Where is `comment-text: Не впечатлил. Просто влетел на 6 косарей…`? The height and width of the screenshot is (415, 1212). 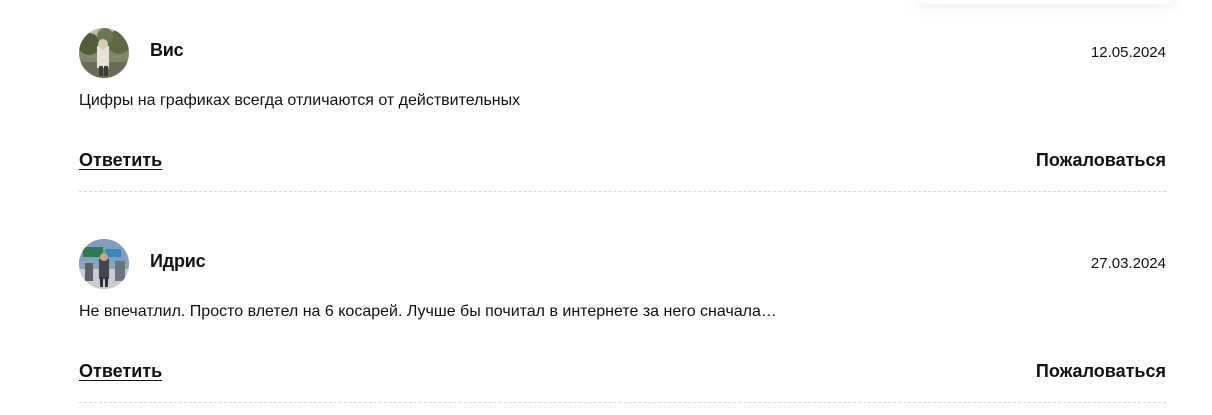 comment-text: Не впечатлил. Просто влетел на 6 косарей… is located at coordinates (428, 311).